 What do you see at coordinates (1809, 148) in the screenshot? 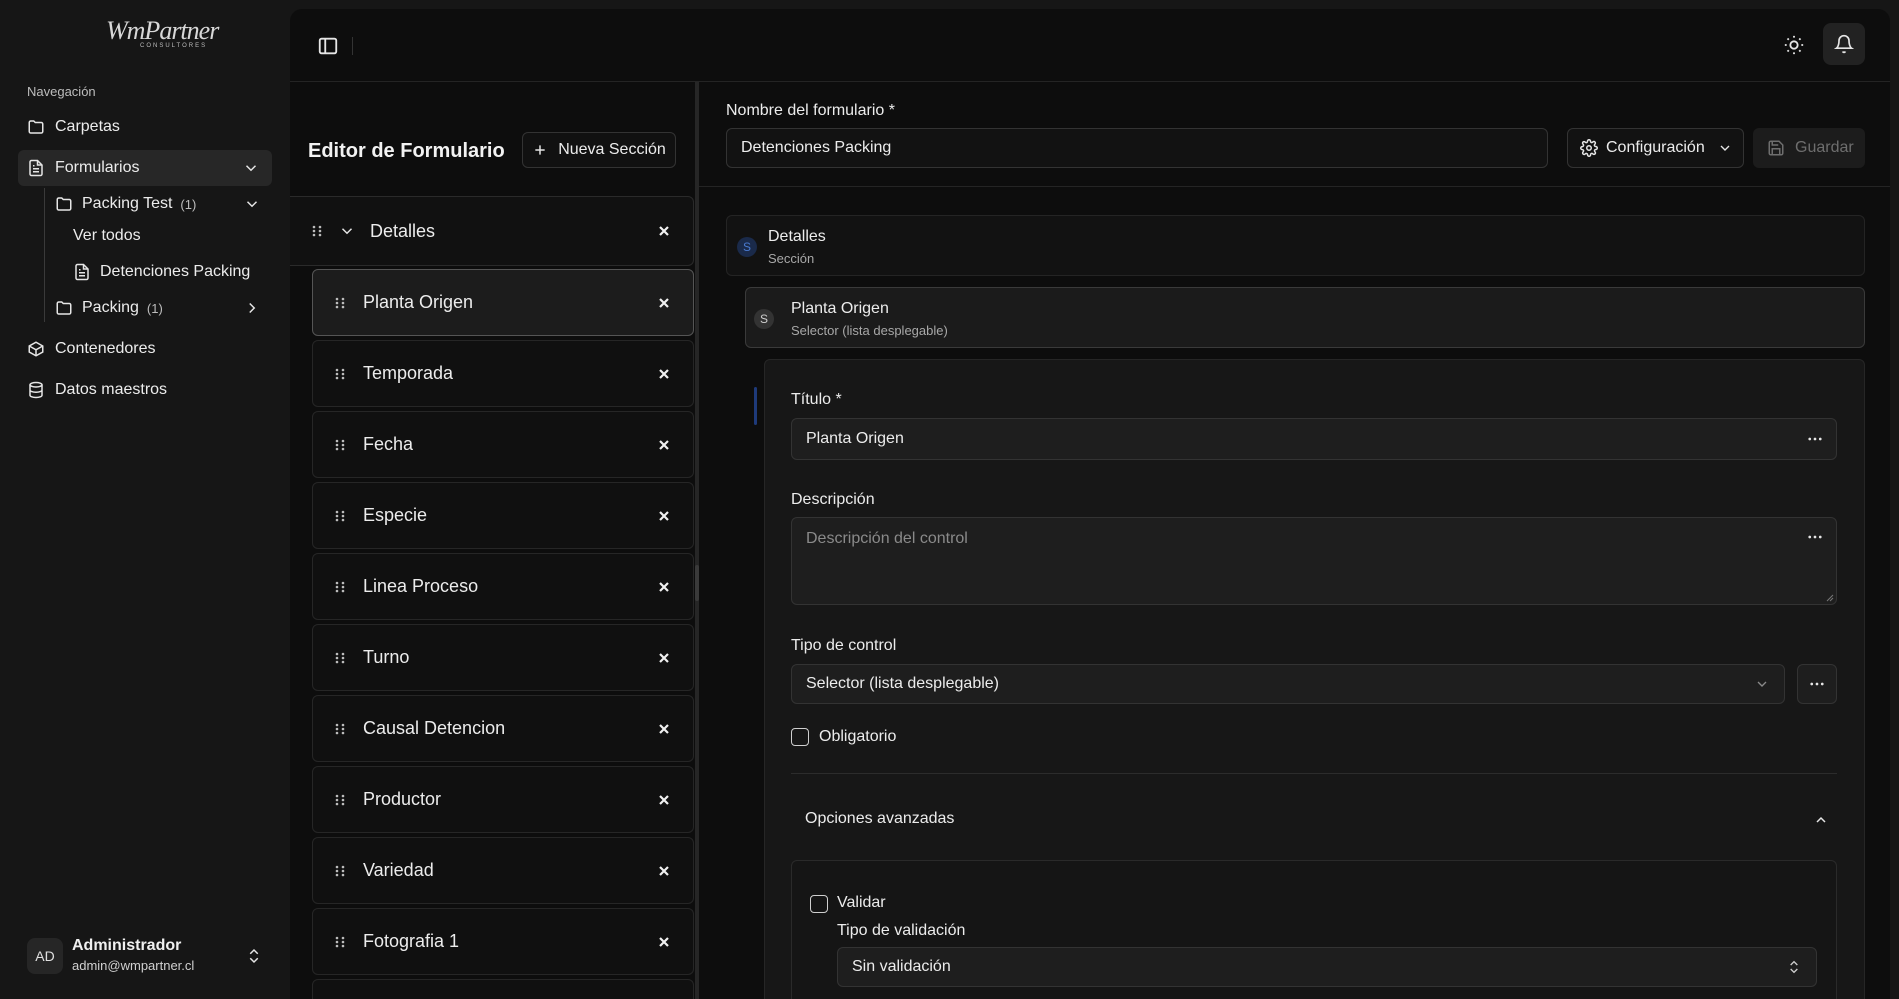
I see `save-button: Guardar` at bounding box center [1809, 148].